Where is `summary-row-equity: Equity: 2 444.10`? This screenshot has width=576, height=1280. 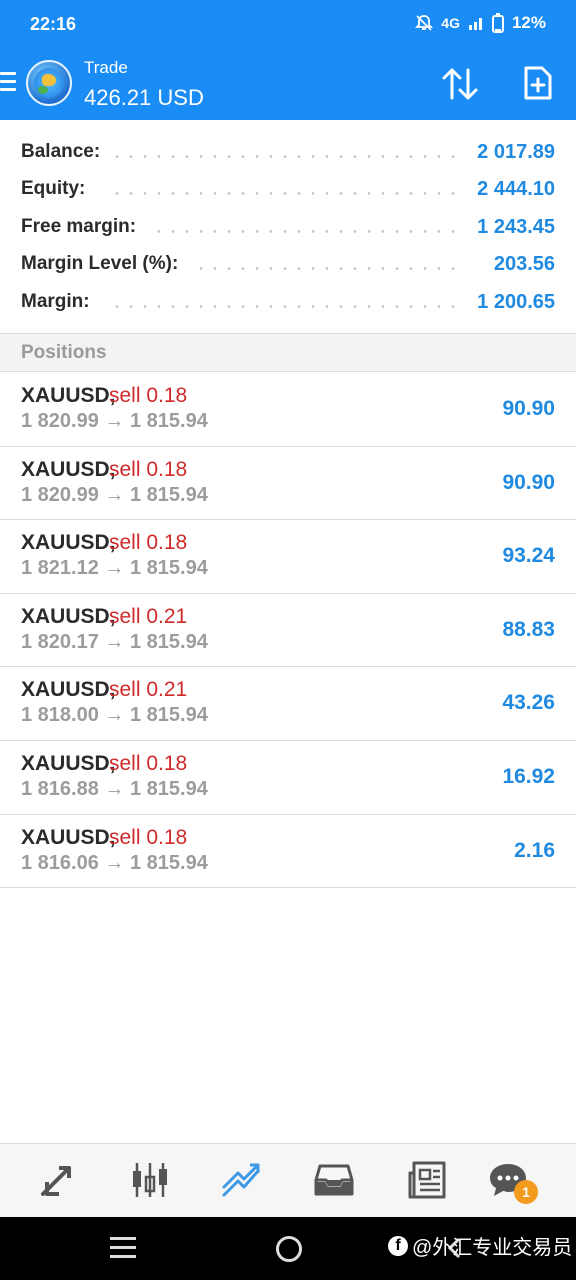
summary-row-equity: Equity: 2 444.10 is located at coordinates (288, 188).